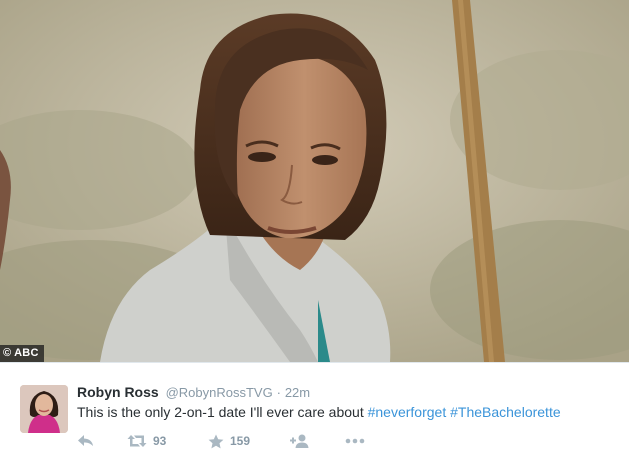  I want to click on hashtag-link: #neverforget, so click(407, 412).